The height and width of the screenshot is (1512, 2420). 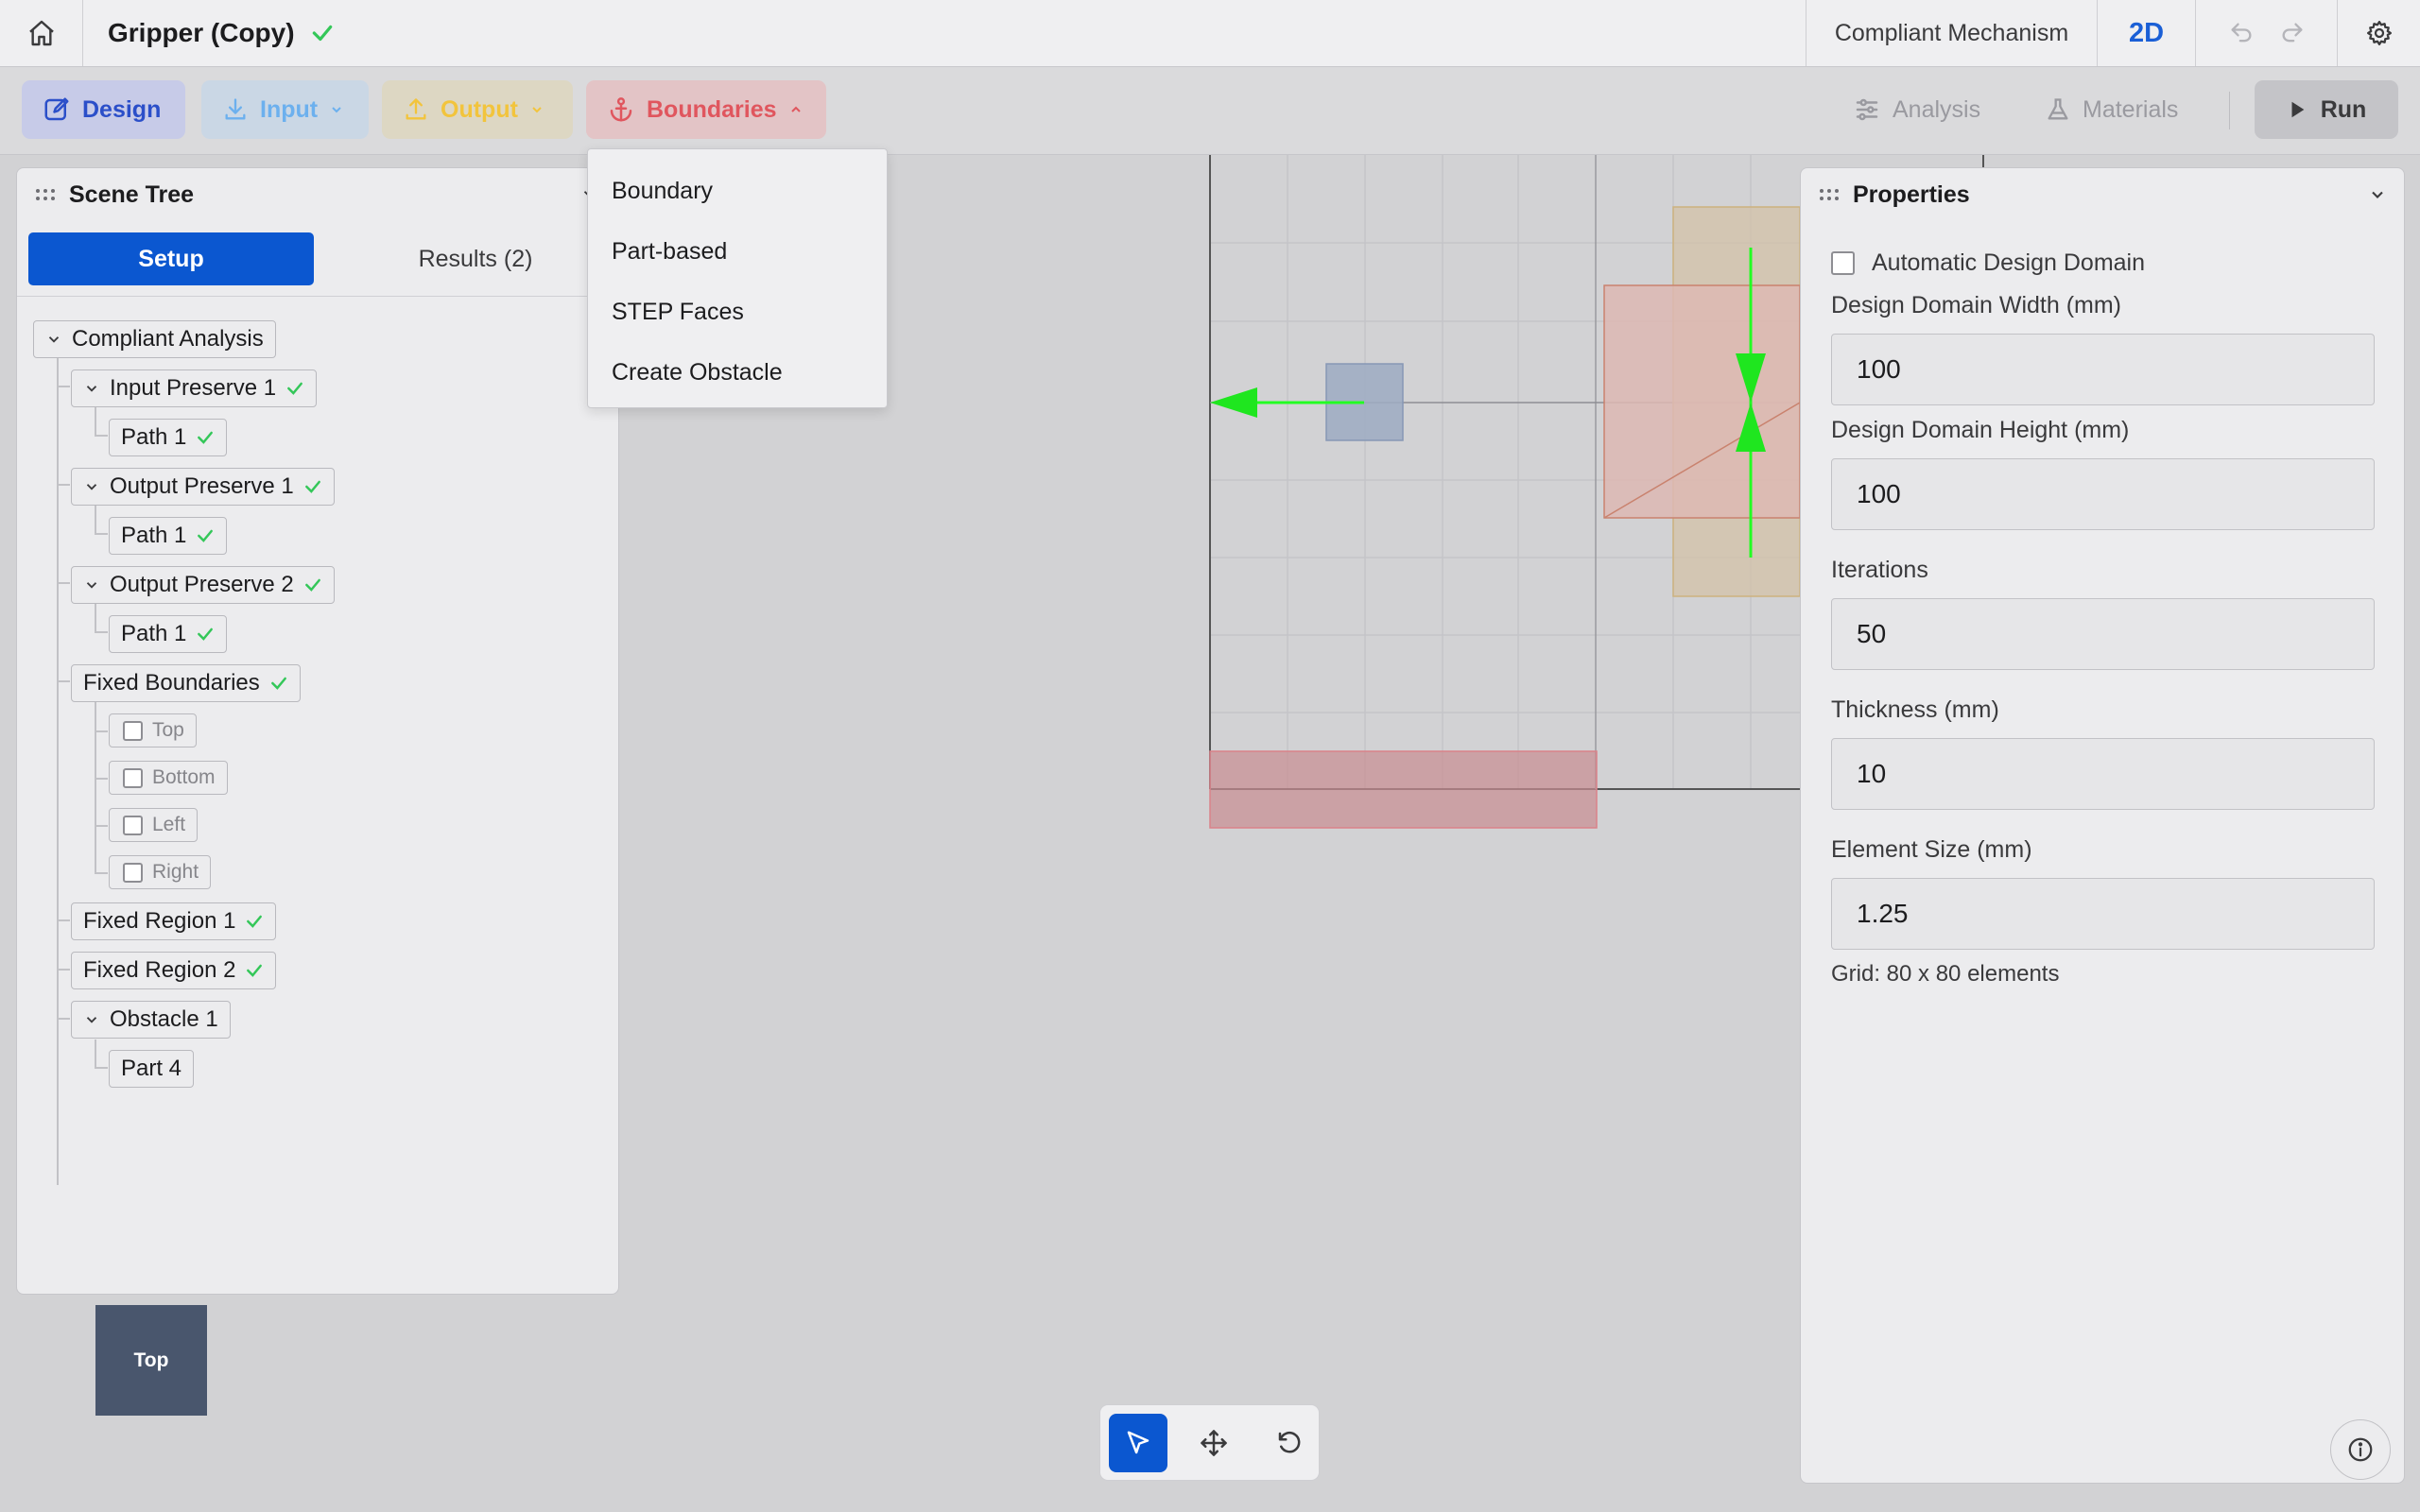 What do you see at coordinates (737, 372) in the screenshot?
I see `menu-item-create-obstacle: Create Obstacle` at bounding box center [737, 372].